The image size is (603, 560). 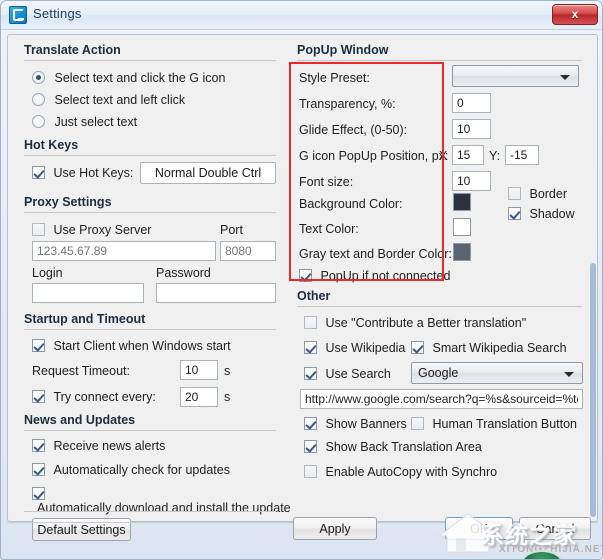 What do you see at coordinates (142, 346) in the screenshot?
I see `checkbox-label: Start Client when Windows start` at bounding box center [142, 346].